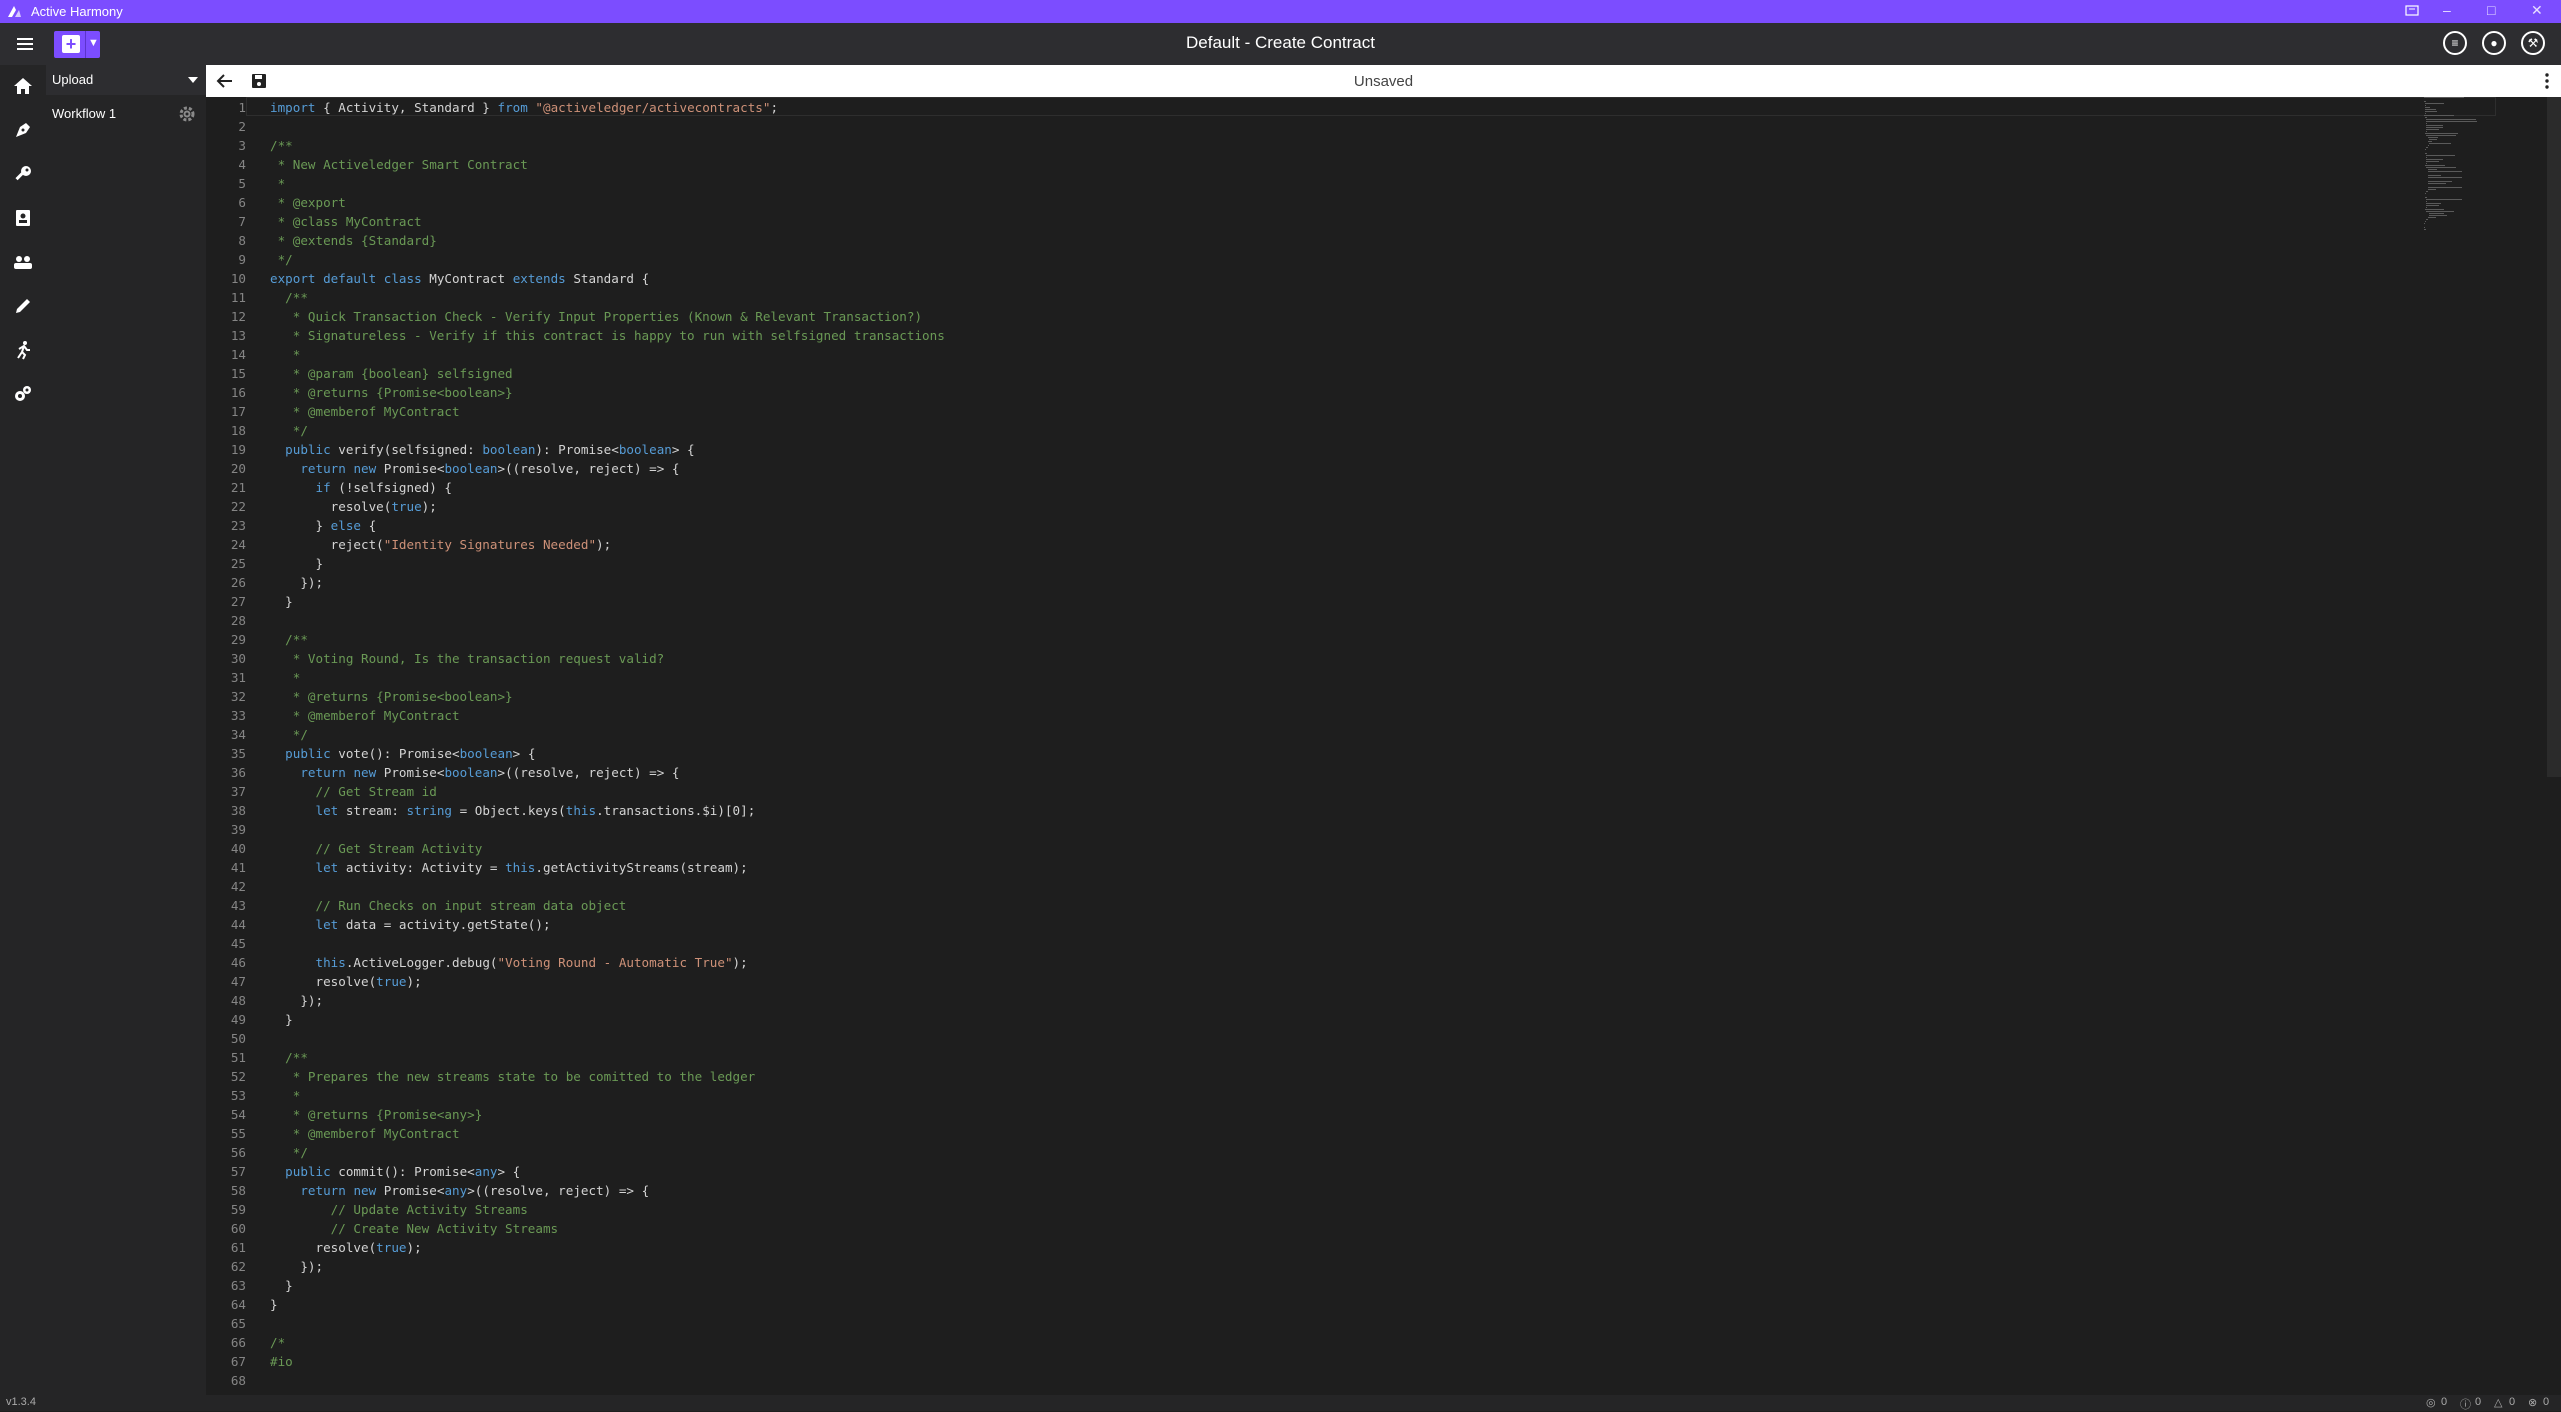  Describe the element at coordinates (238, 886) in the screenshot. I see `line-number: 42` at that location.